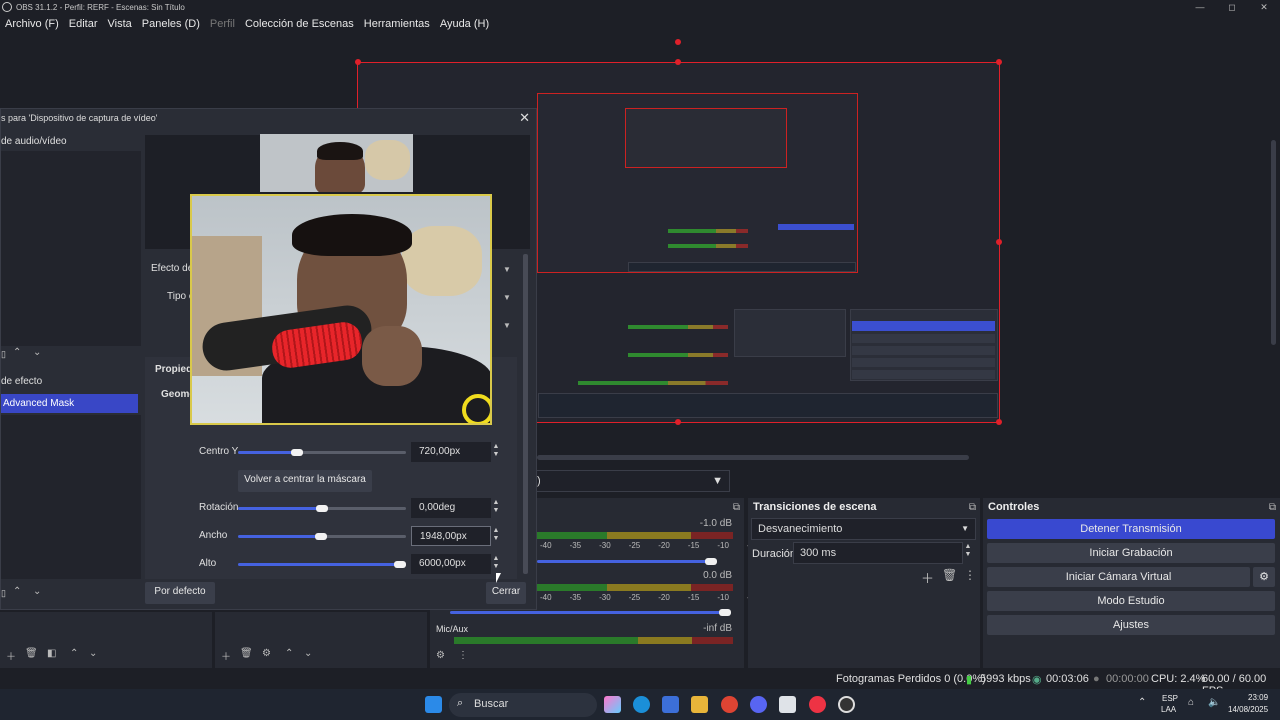  What do you see at coordinates (363, 536) in the screenshot?
I see `width-slider-track` at bounding box center [363, 536].